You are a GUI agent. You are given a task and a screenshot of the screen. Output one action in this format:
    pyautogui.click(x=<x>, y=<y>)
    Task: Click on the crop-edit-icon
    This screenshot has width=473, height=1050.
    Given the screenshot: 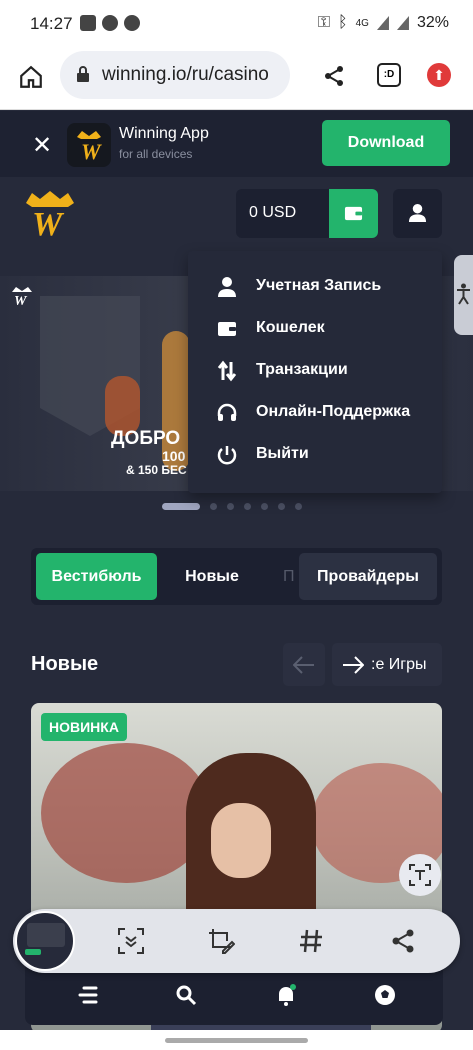 What is the action you would take?
    pyautogui.click(x=221, y=941)
    